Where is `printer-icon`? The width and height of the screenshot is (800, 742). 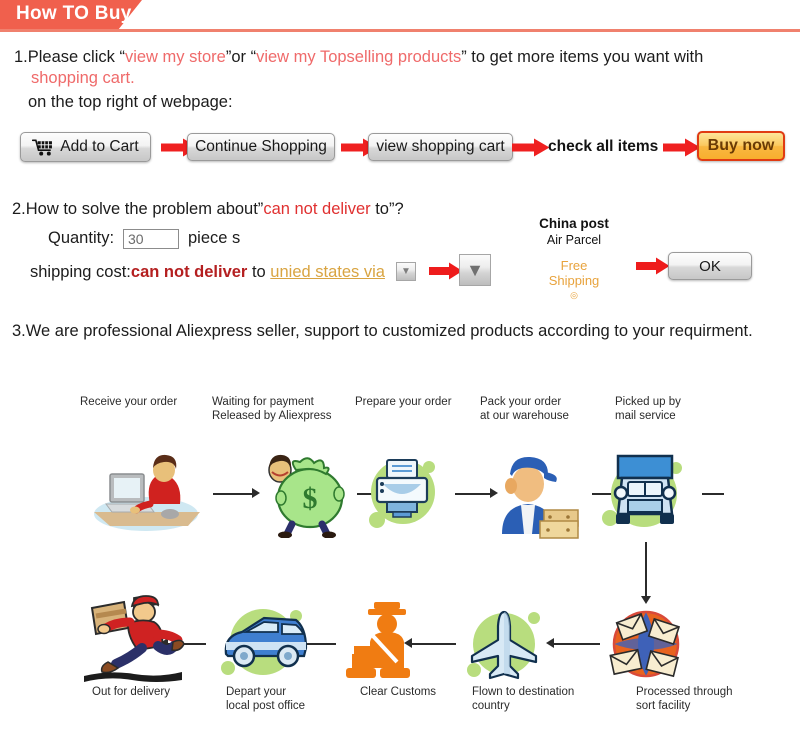 printer-icon is located at coordinates (403, 494).